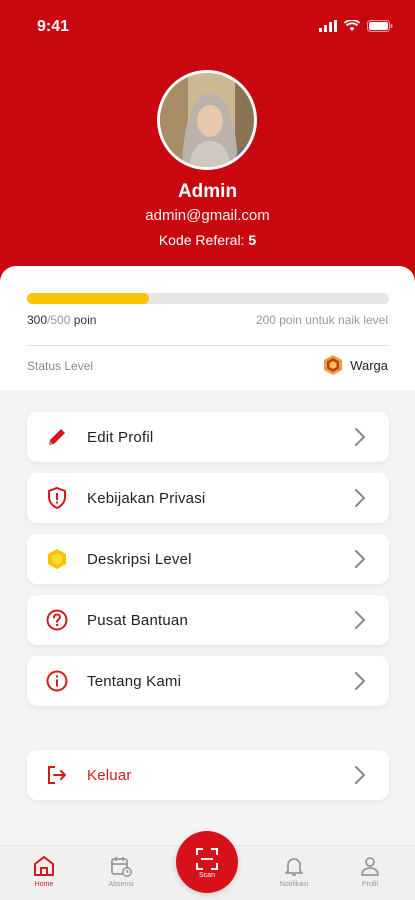  I want to click on nav-home-label: Home, so click(44, 884).